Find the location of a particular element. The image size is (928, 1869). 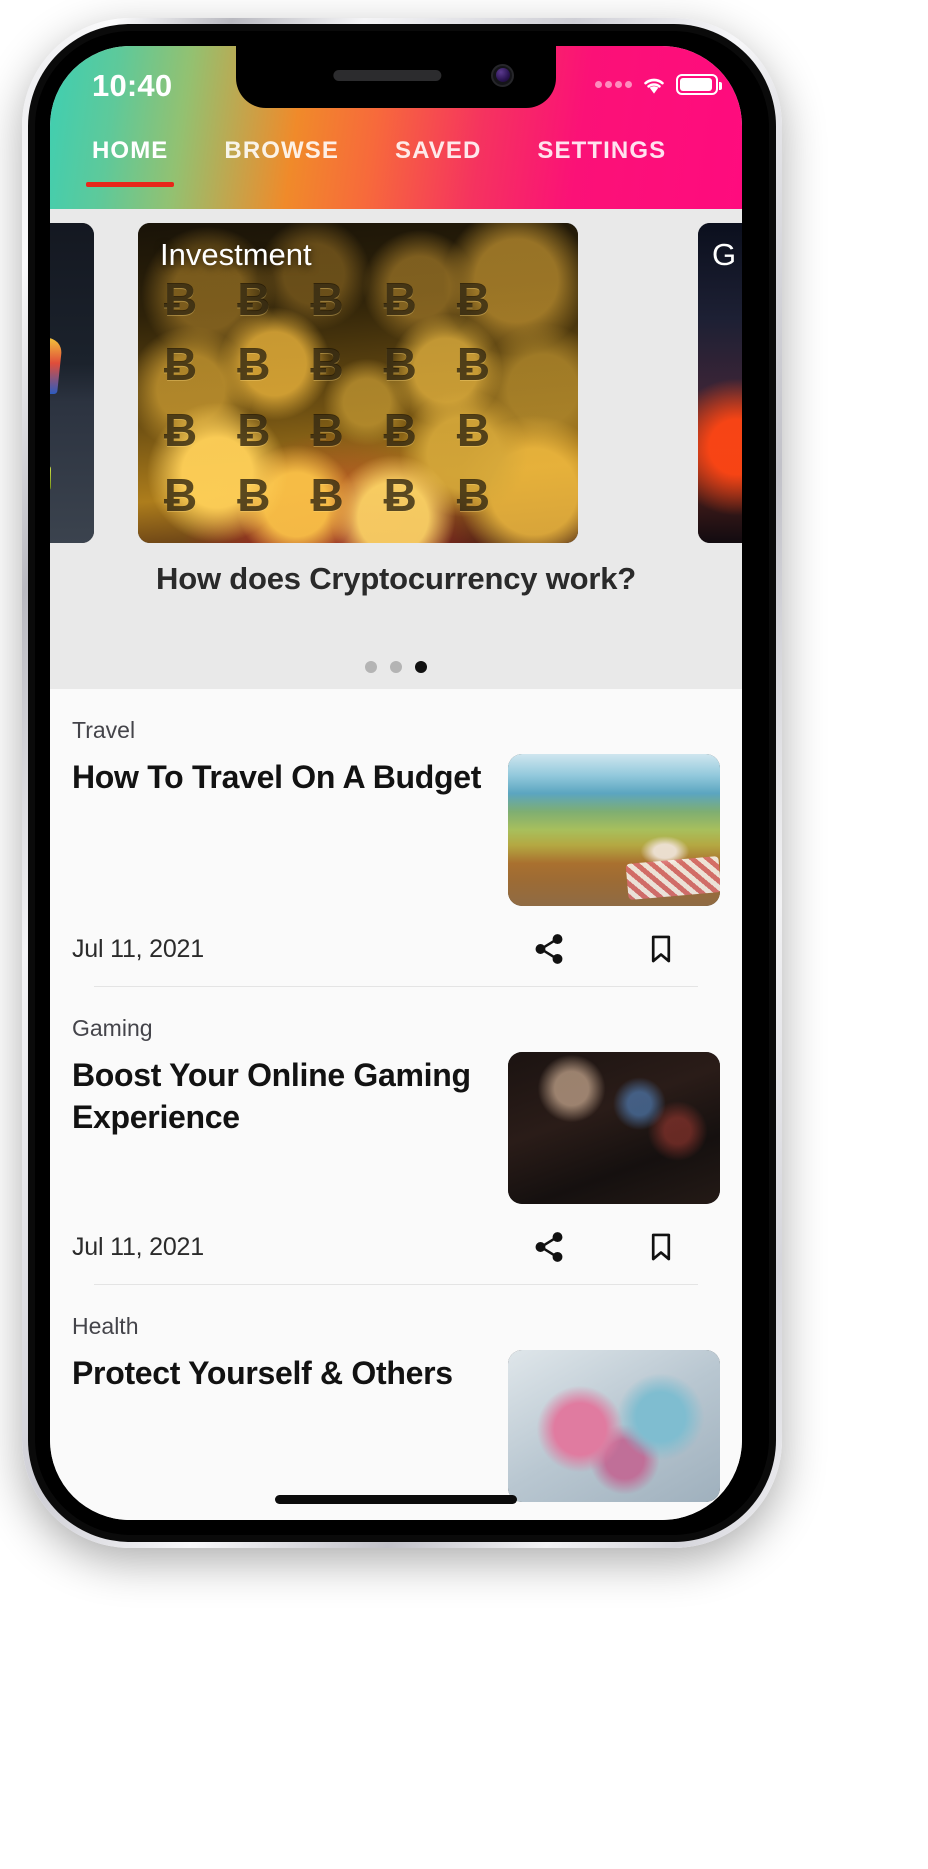

carousel-category-label: Investment is located at coordinates (236, 254).